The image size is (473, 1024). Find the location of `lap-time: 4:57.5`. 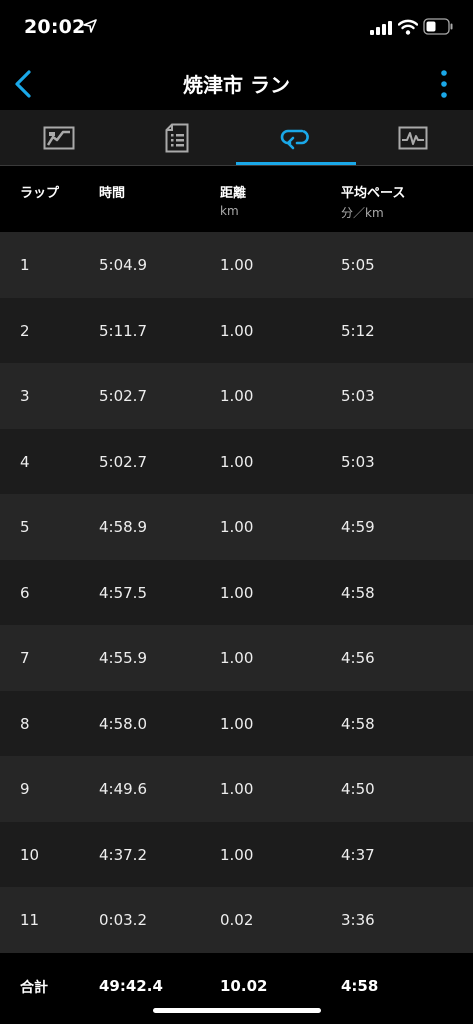

lap-time: 4:57.5 is located at coordinates (123, 592).